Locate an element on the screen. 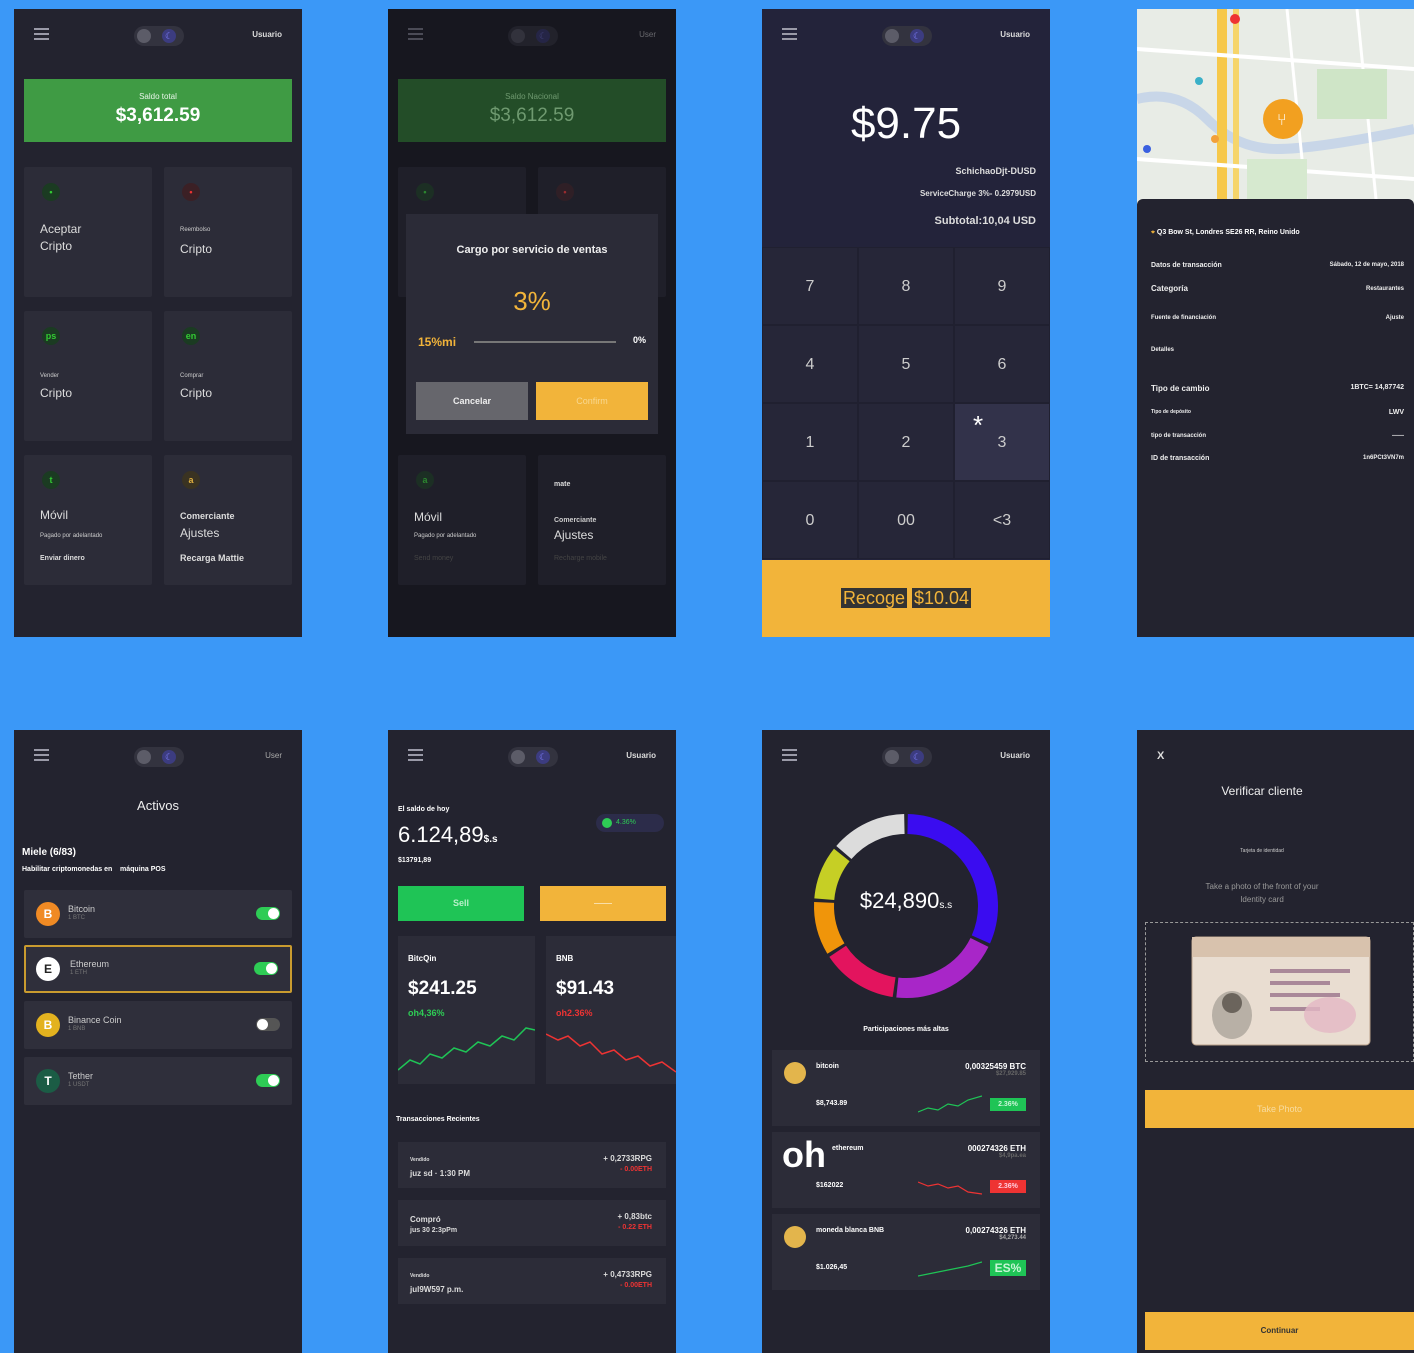  fee-slider: 15%mi 0% is located at coordinates (532, 342).